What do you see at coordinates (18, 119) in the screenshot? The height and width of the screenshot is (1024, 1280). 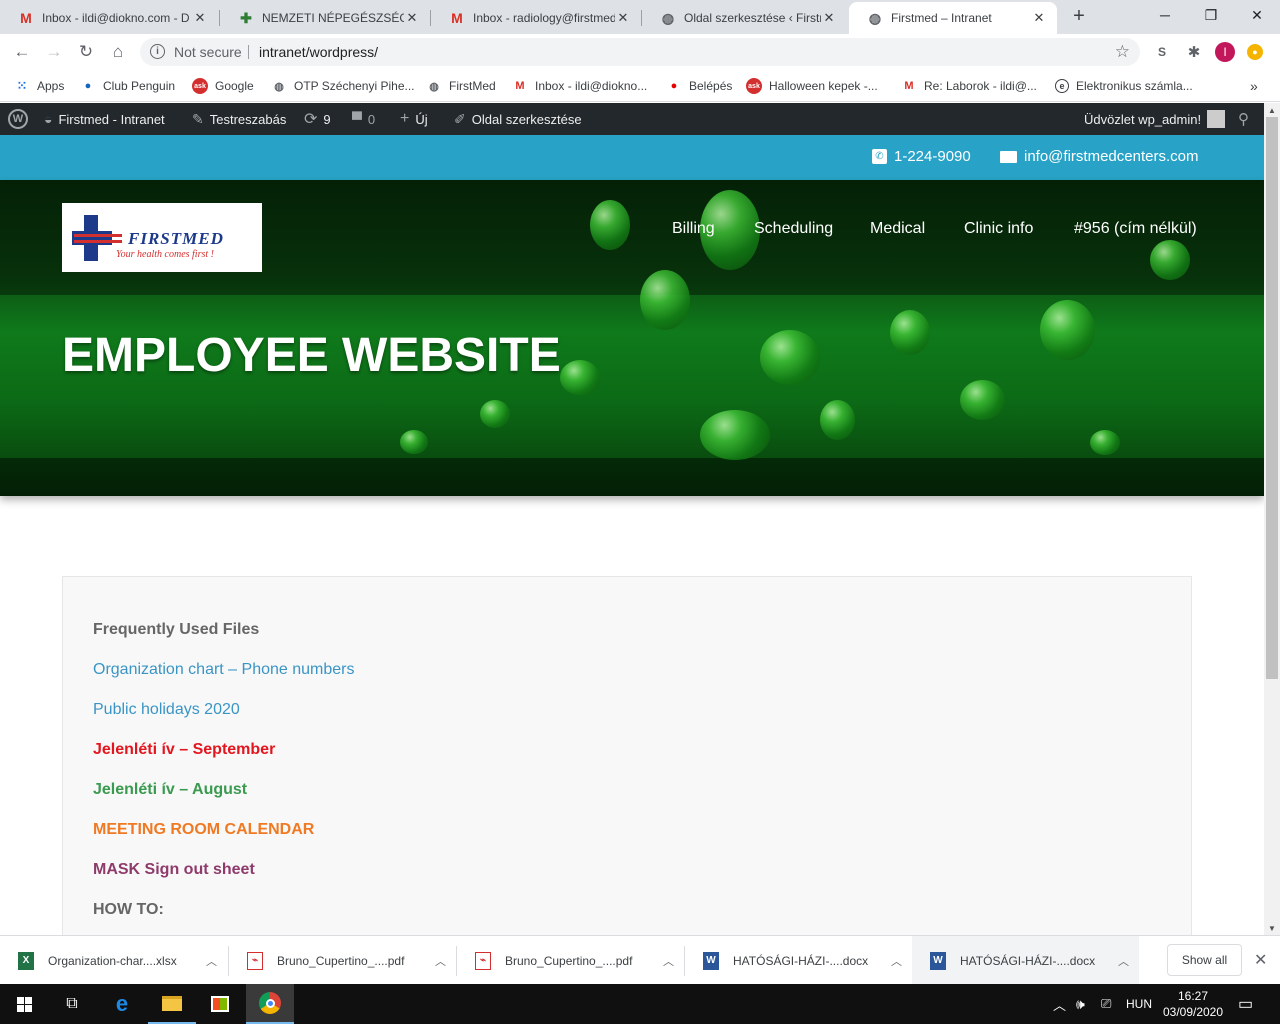 I see `wordpress-logo-icon: W` at bounding box center [18, 119].